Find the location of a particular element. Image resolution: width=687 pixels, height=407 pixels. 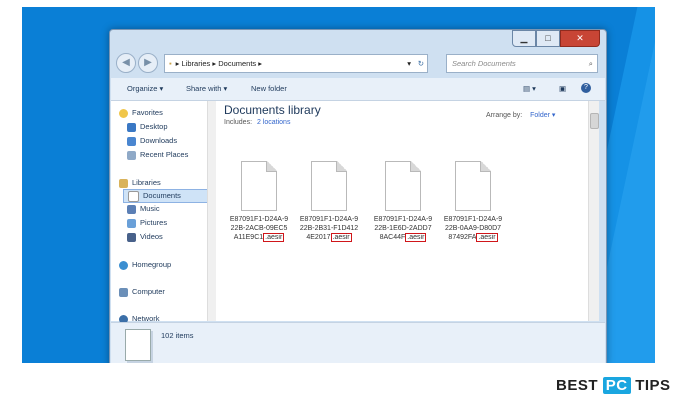

library-items-icon is located at coordinates (138, 345).